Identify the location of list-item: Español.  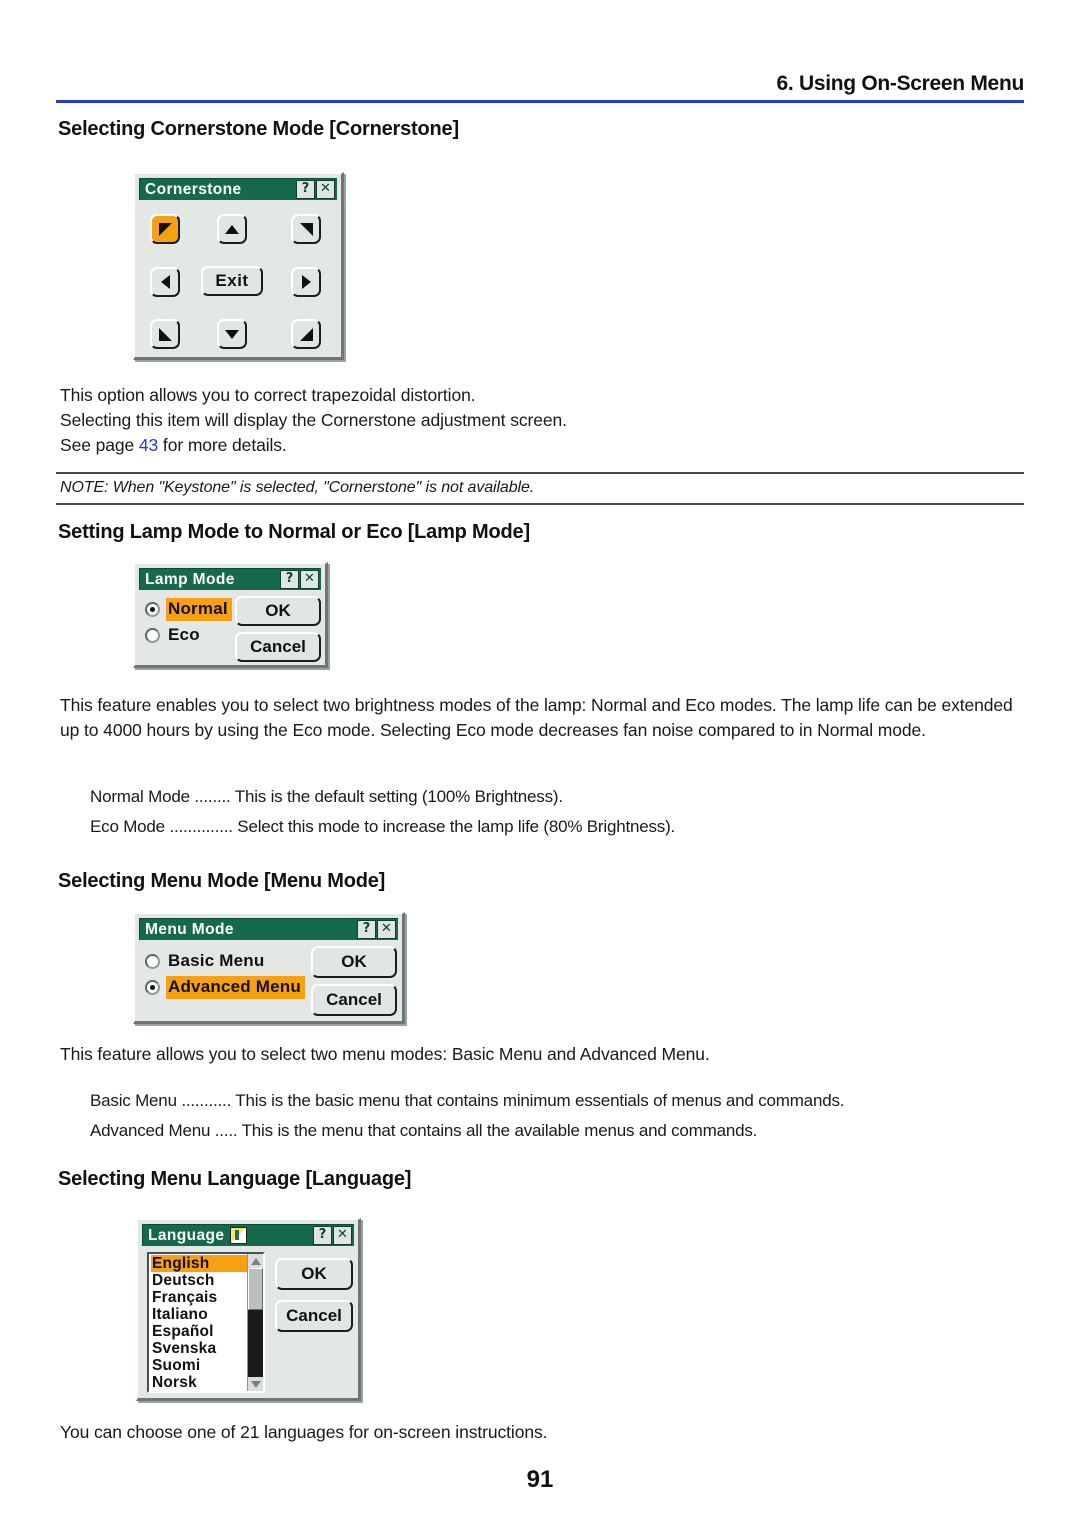
(199, 1331).